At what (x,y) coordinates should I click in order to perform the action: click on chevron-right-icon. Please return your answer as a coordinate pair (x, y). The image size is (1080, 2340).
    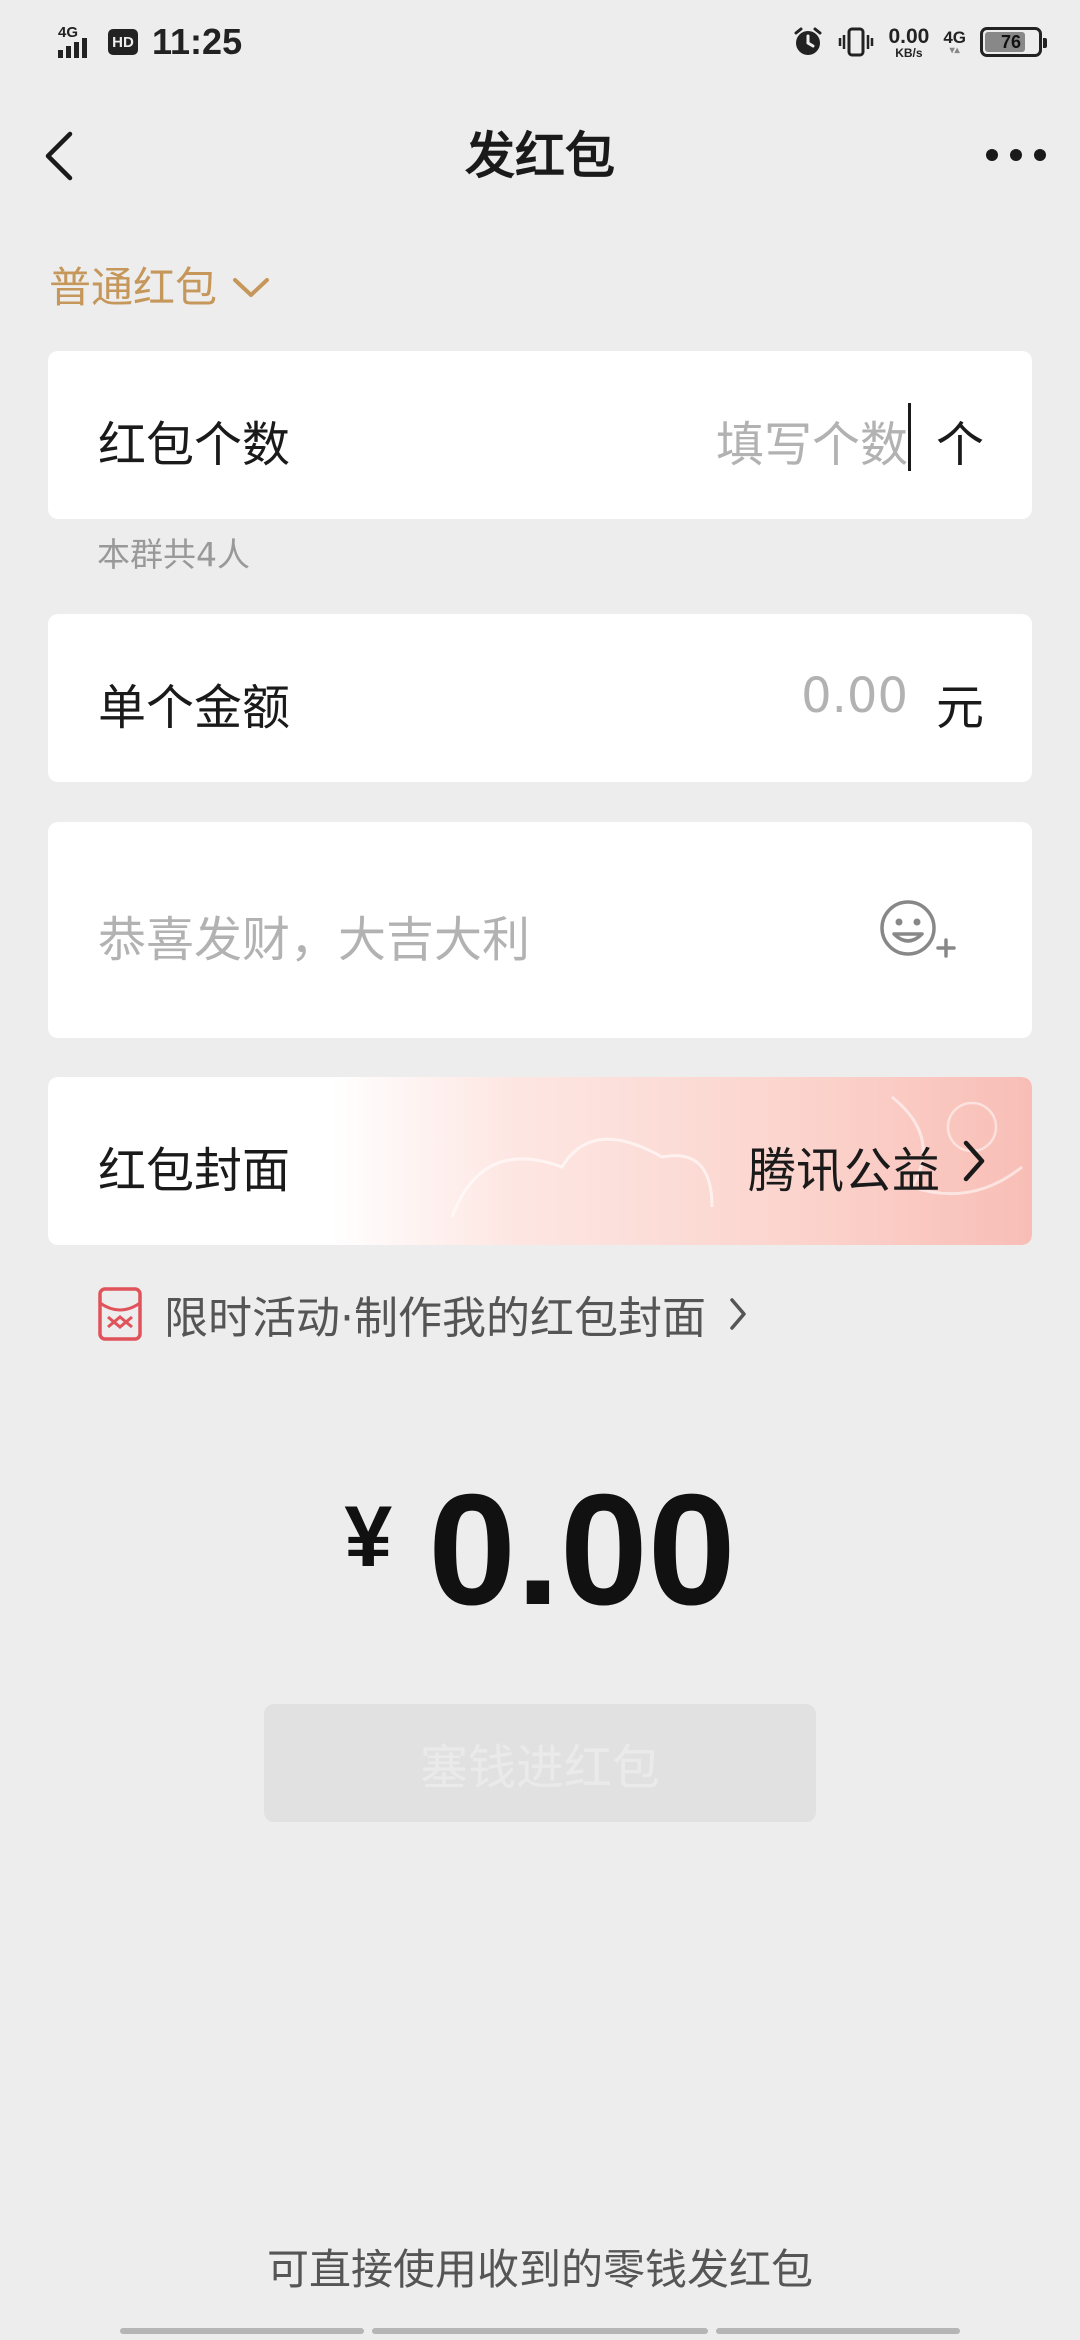
    Looking at the image, I should click on (974, 1161).